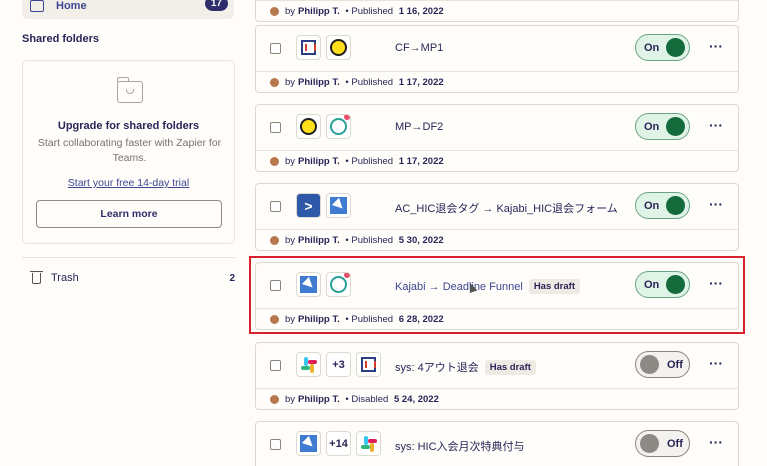 This screenshot has height=466, width=767. Describe the element at coordinates (216, 5) in the screenshot. I see `zap-count-badge: 17` at that location.